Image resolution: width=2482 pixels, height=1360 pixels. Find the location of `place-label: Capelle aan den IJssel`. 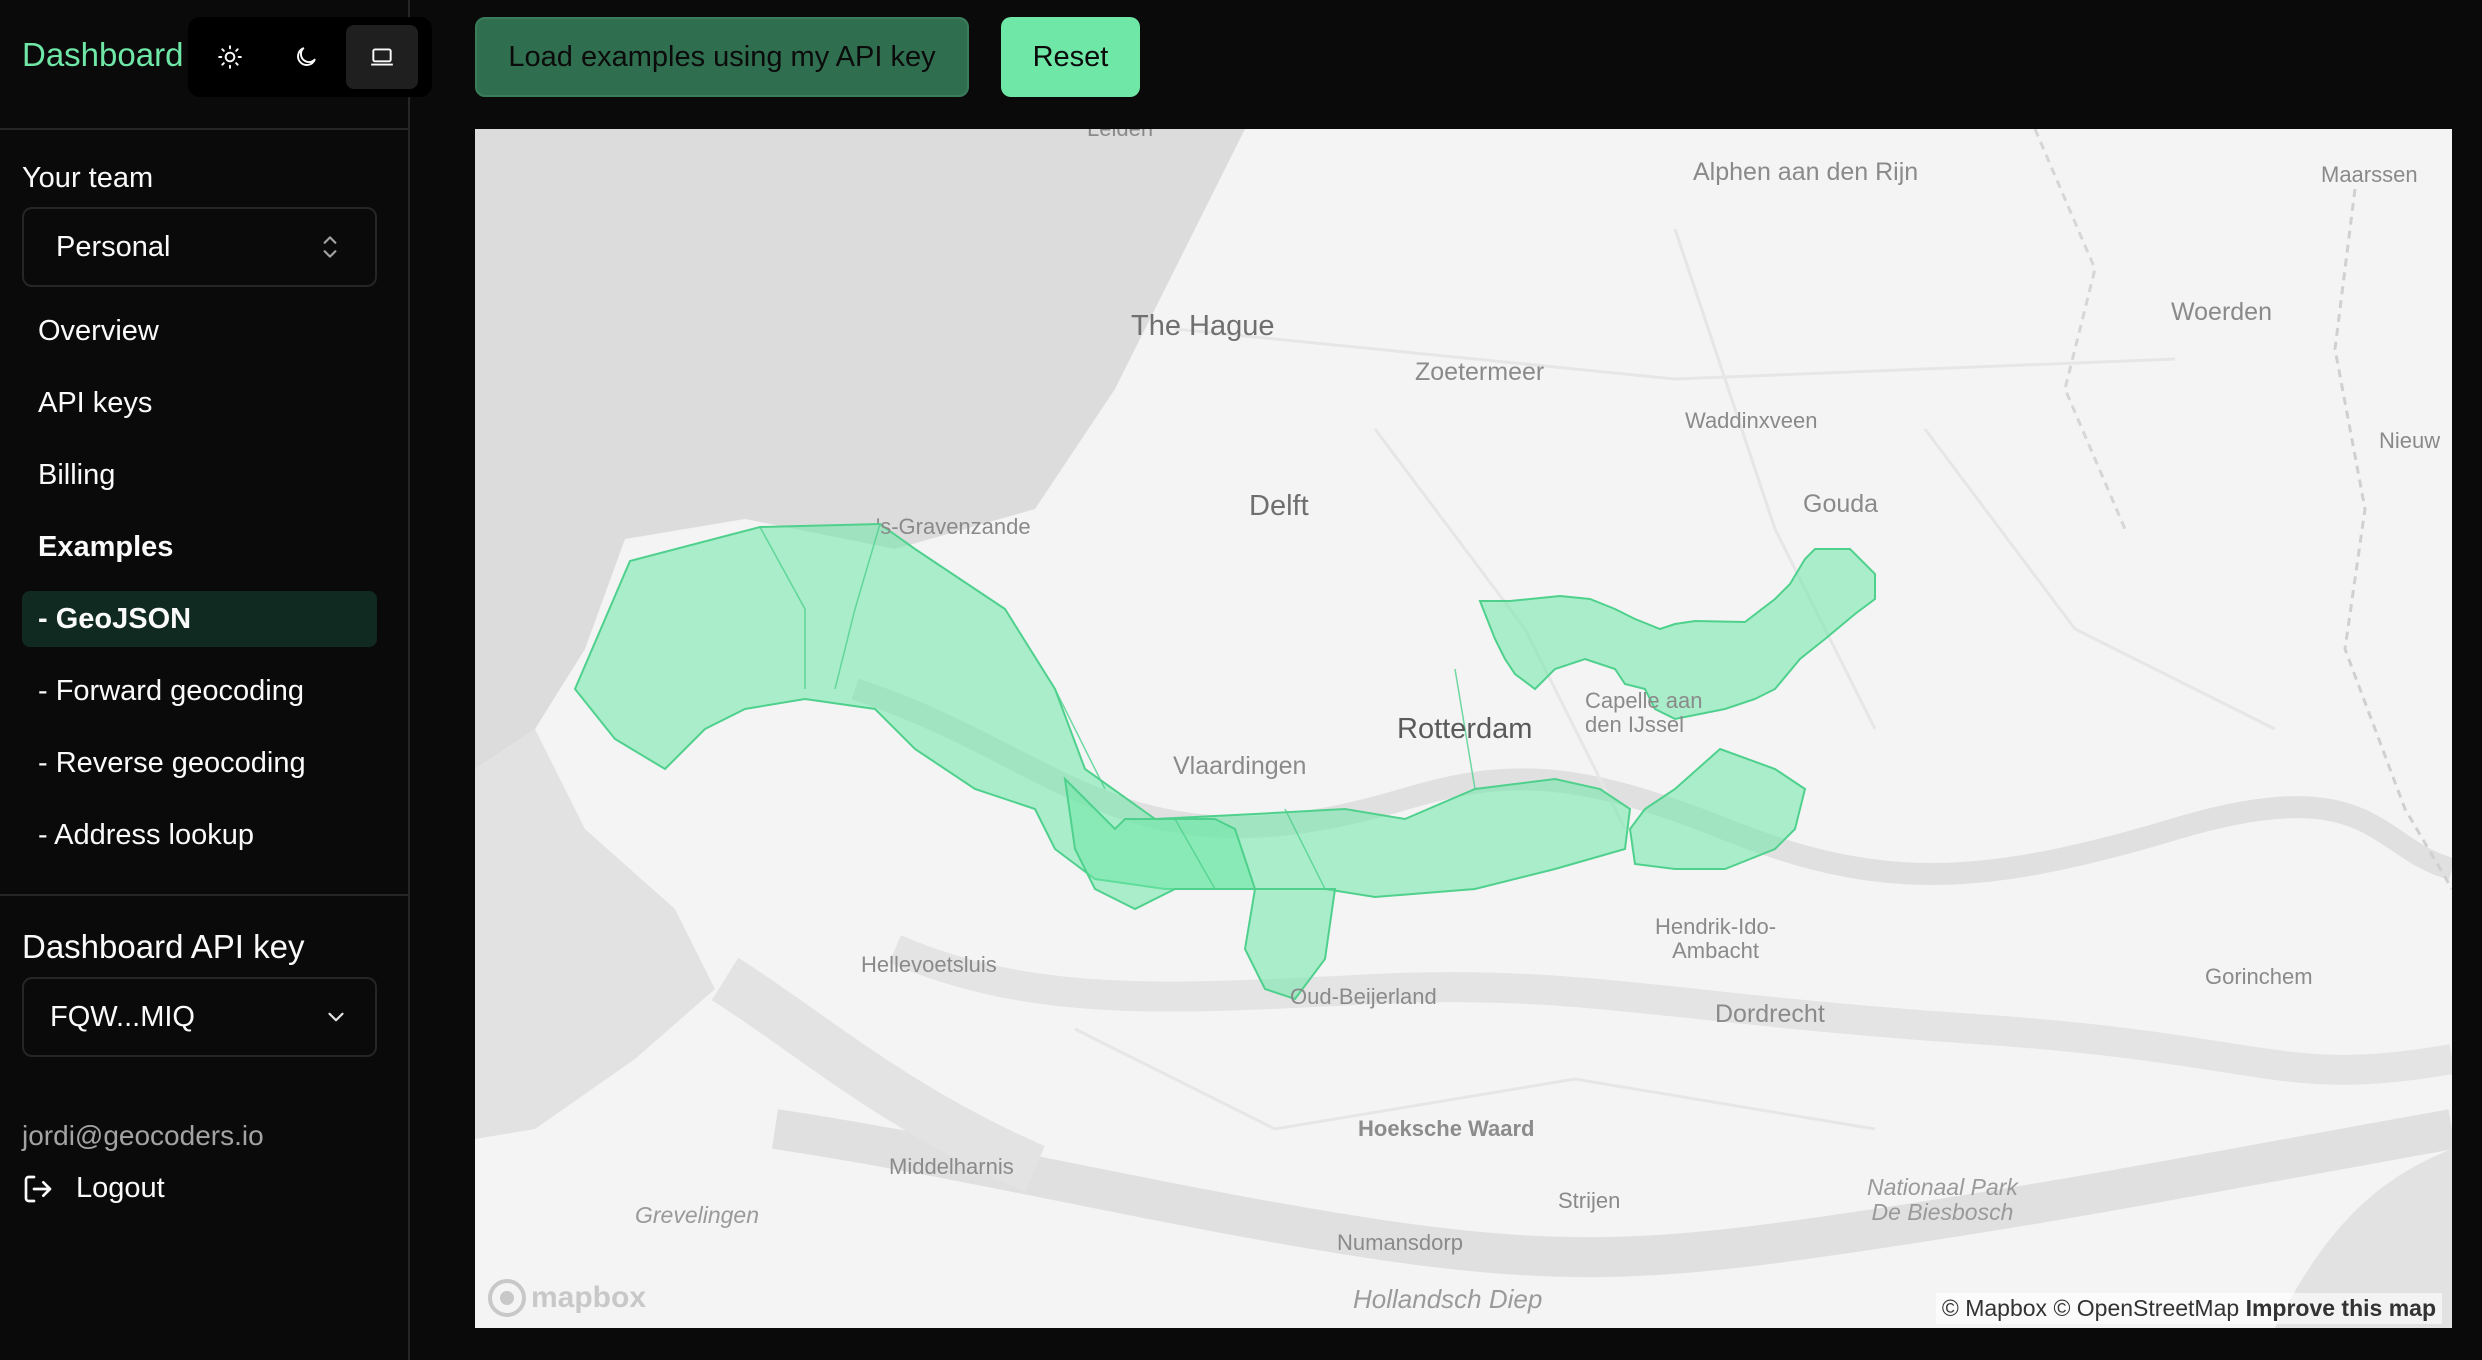

place-label: Capelle aan den IJssel is located at coordinates (1644, 713).